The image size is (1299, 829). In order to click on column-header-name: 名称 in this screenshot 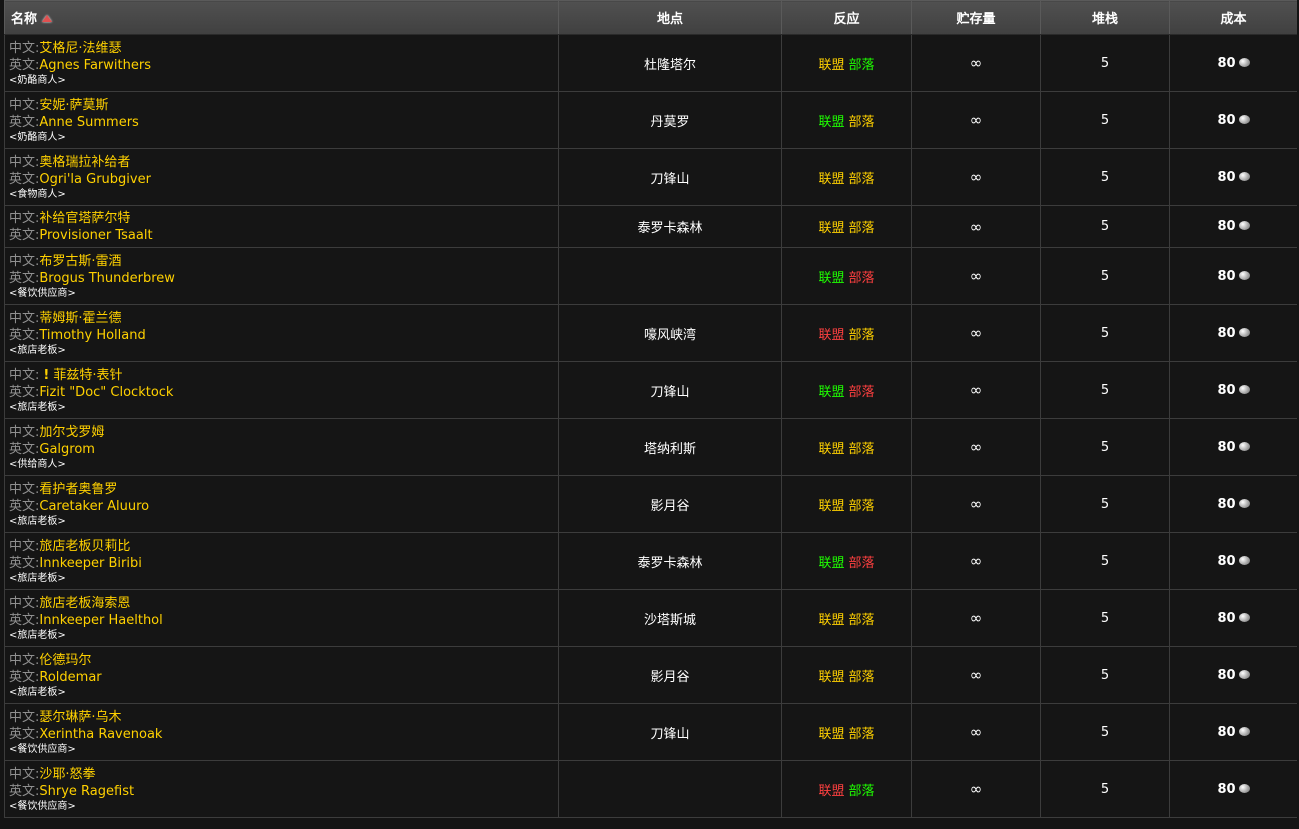, I will do `click(281, 17)`.